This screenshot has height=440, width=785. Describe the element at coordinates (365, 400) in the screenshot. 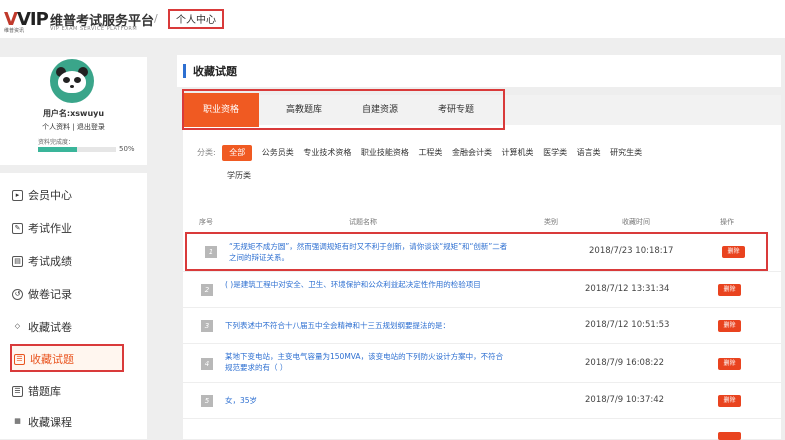

I see `question-link: 女，35岁` at that location.